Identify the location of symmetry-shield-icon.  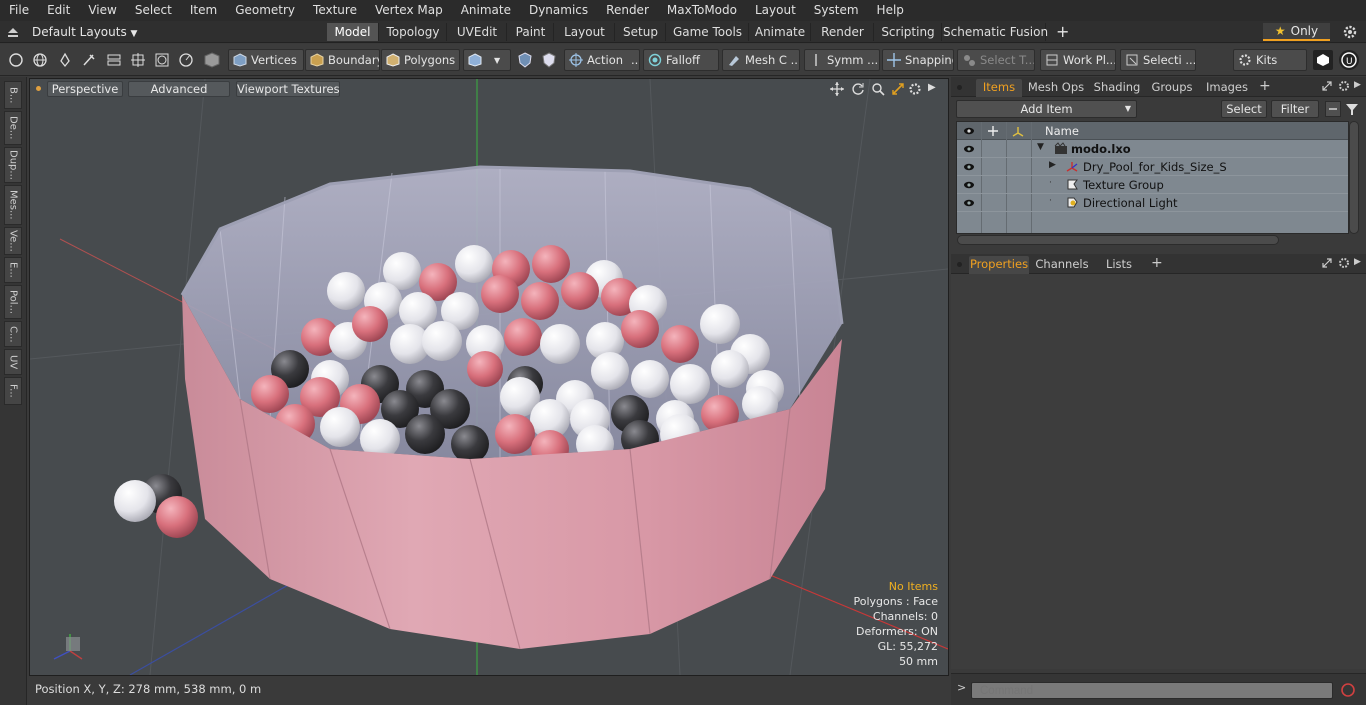
(549, 60).